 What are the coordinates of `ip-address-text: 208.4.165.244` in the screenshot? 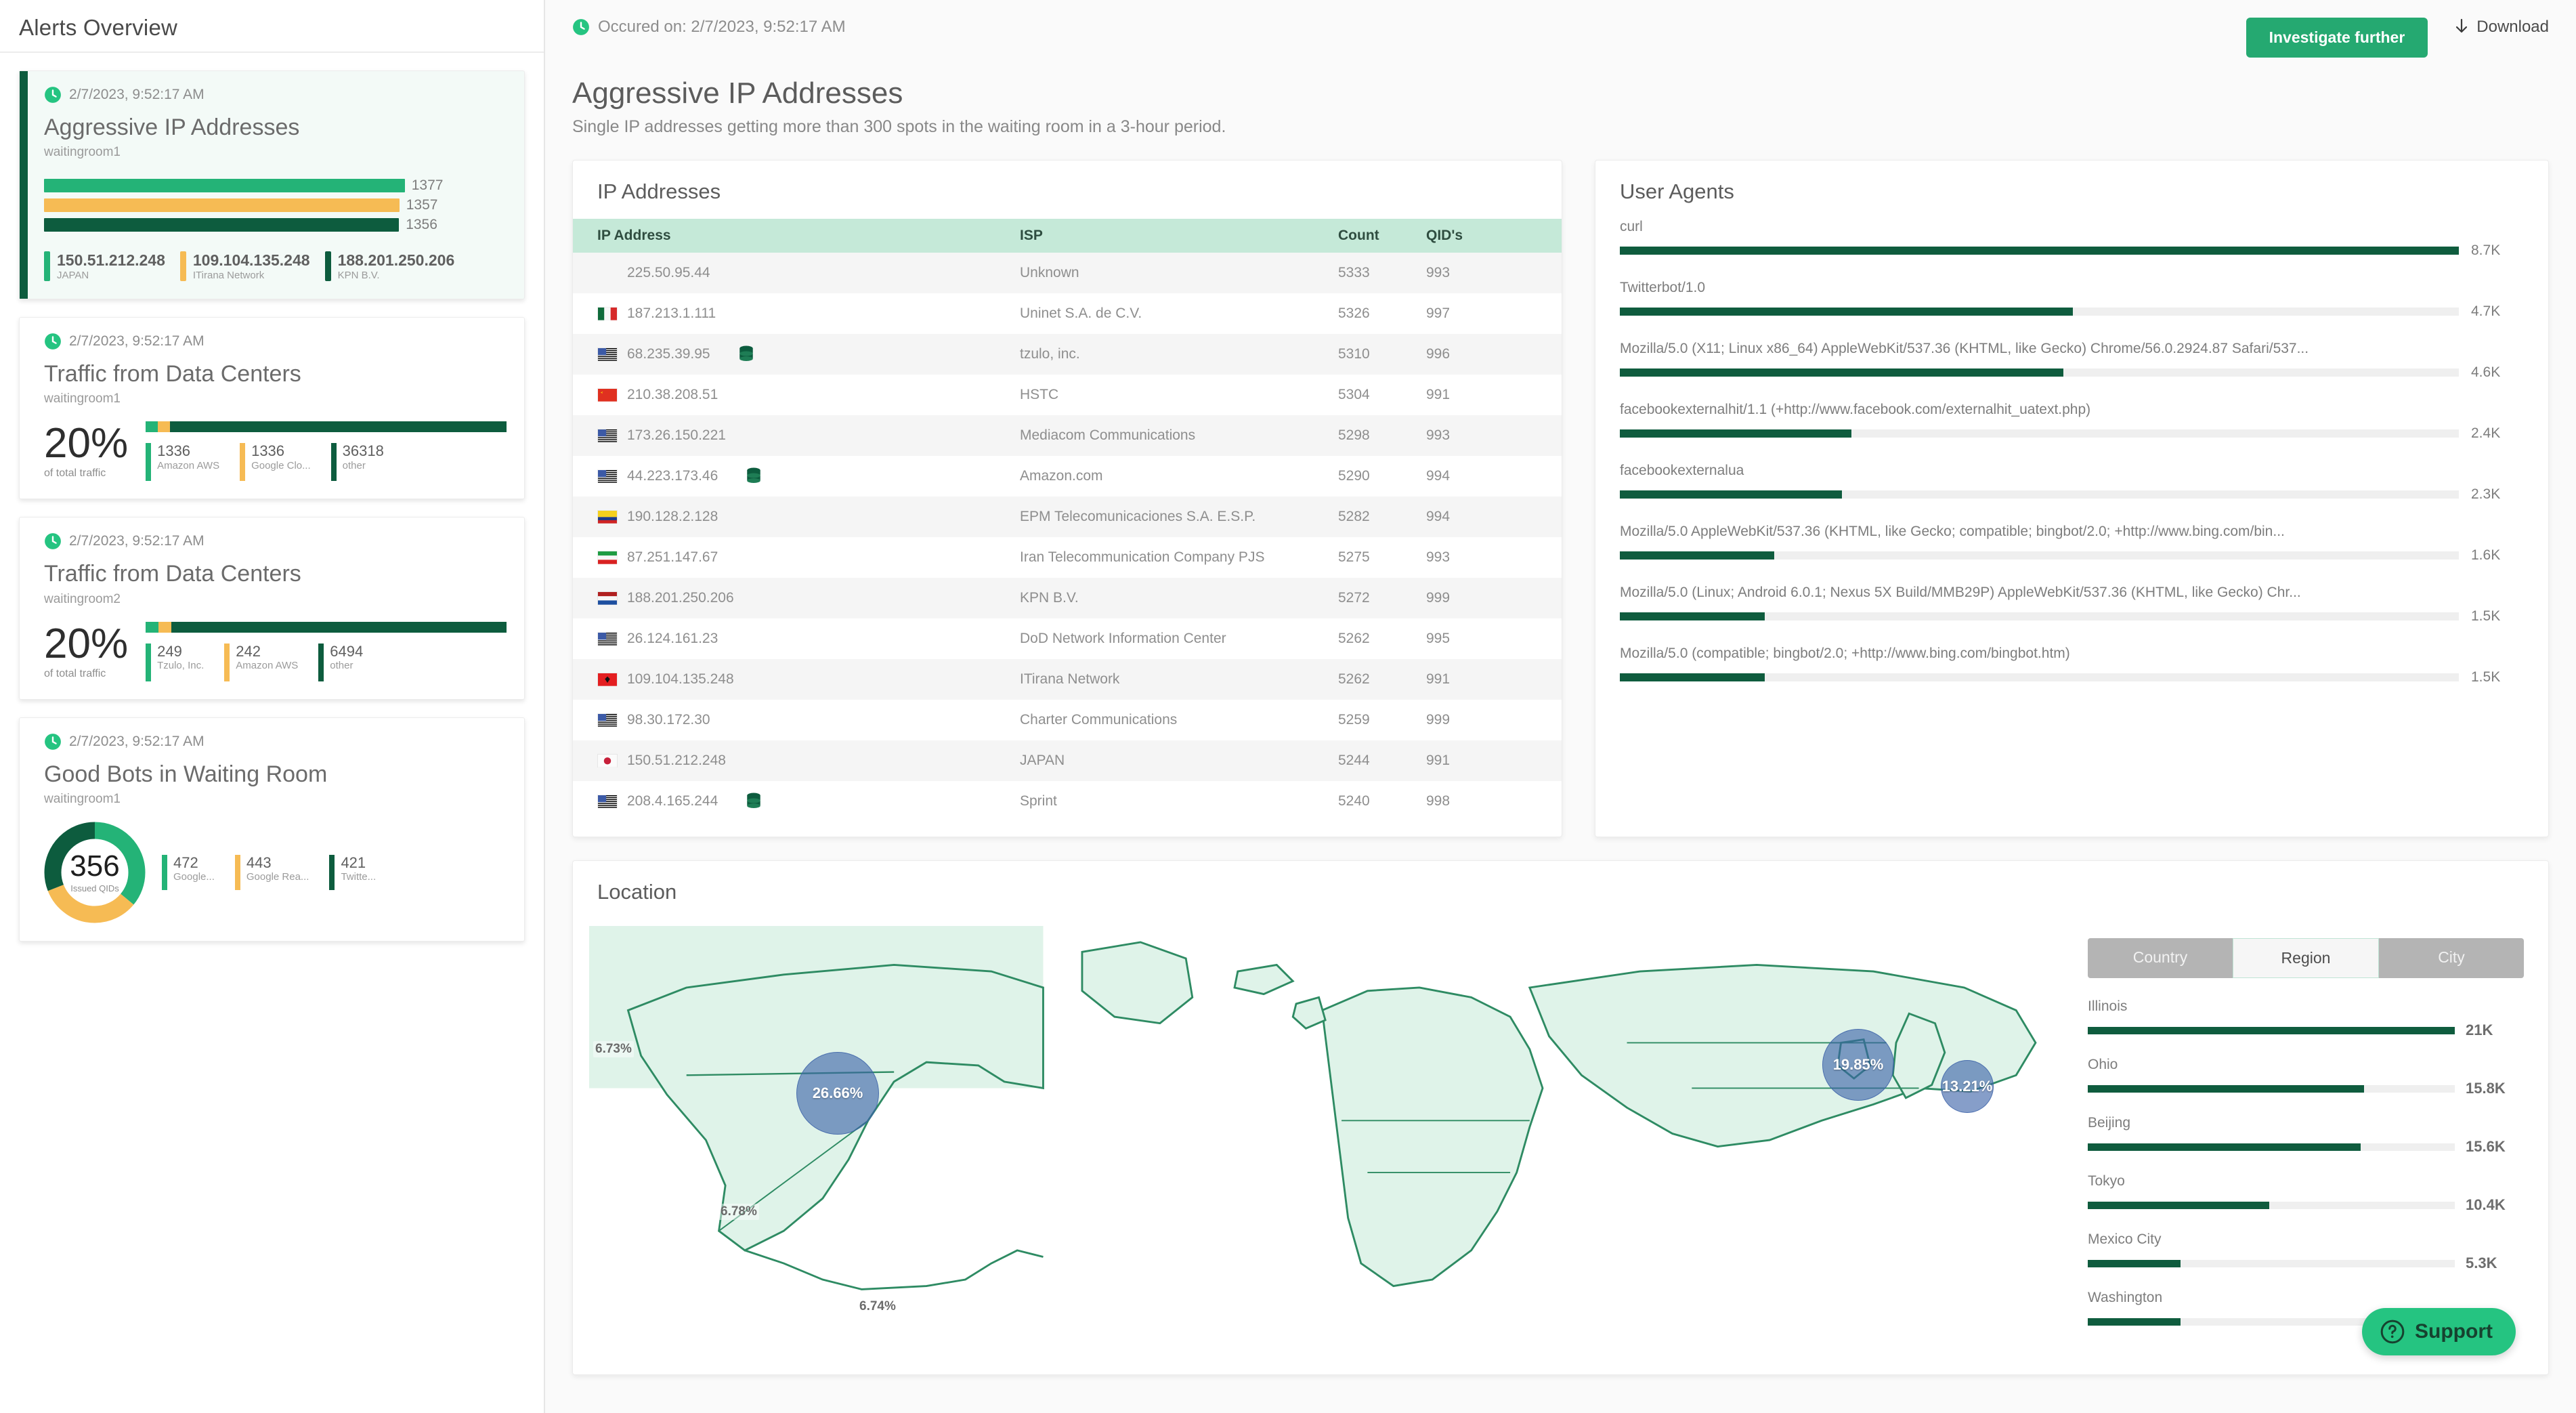 It's located at (672, 801).